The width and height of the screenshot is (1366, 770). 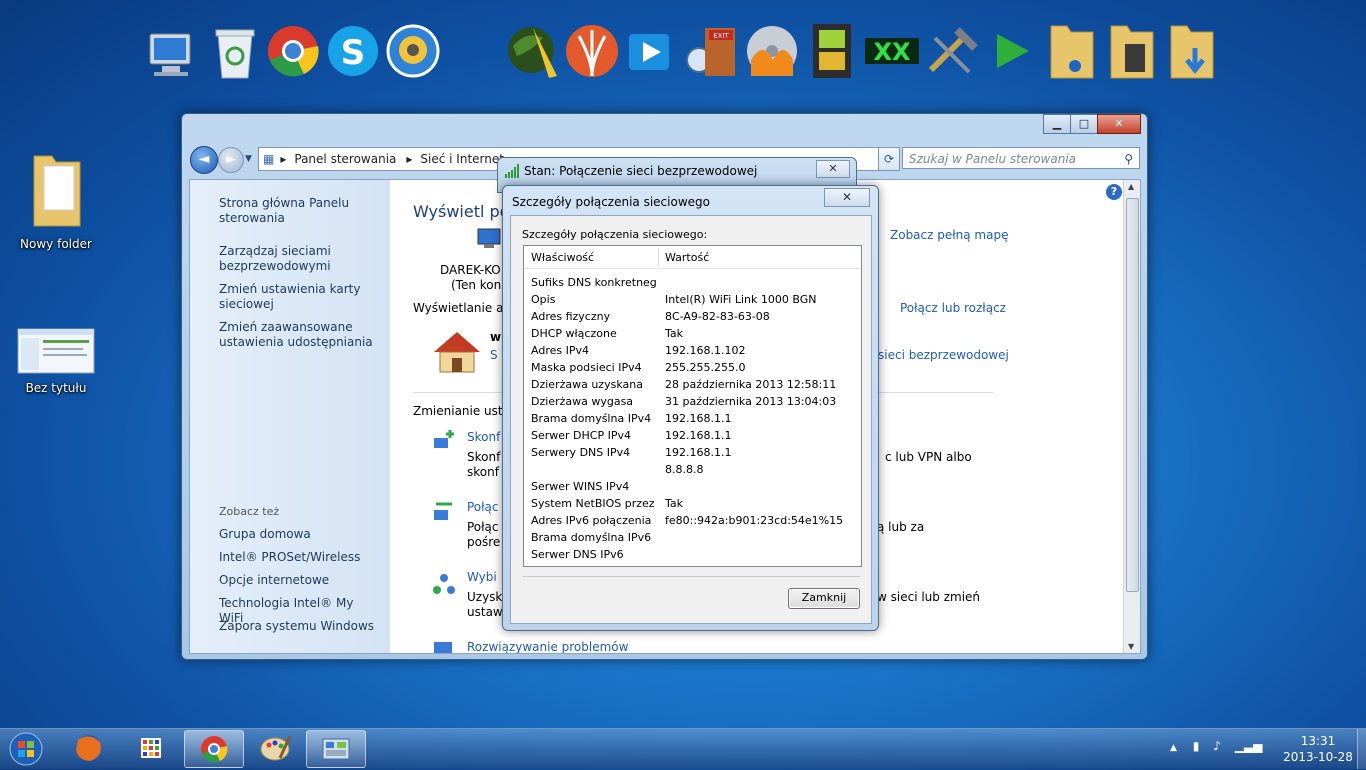 What do you see at coordinates (1318, 749) in the screenshot?
I see `clock: 13:31 2013-10-28` at bounding box center [1318, 749].